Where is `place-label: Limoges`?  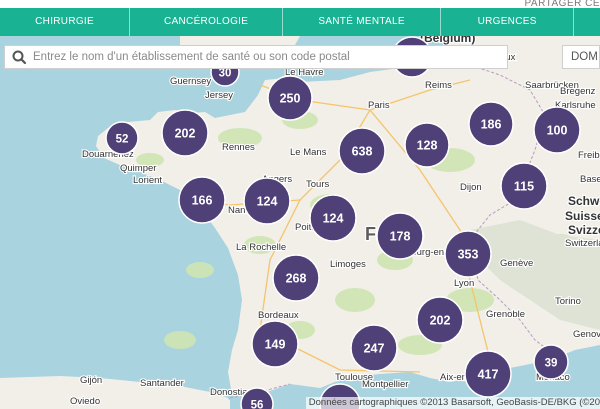 place-label: Limoges is located at coordinates (348, 264).